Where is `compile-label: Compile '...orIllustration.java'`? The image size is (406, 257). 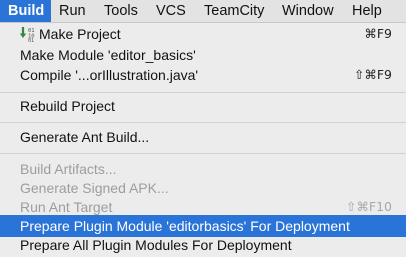
compile-label: Compile '...orIllustration.java' is located at coordinates (109, 75).